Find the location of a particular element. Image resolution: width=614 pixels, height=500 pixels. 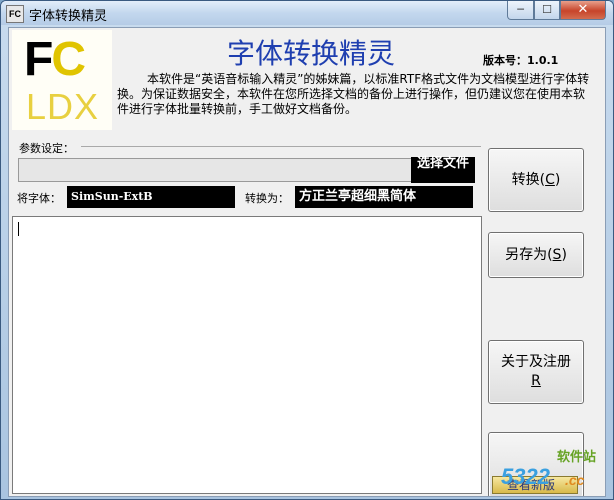

save-as-label: 另存为( is located at coordinates (529, 255).